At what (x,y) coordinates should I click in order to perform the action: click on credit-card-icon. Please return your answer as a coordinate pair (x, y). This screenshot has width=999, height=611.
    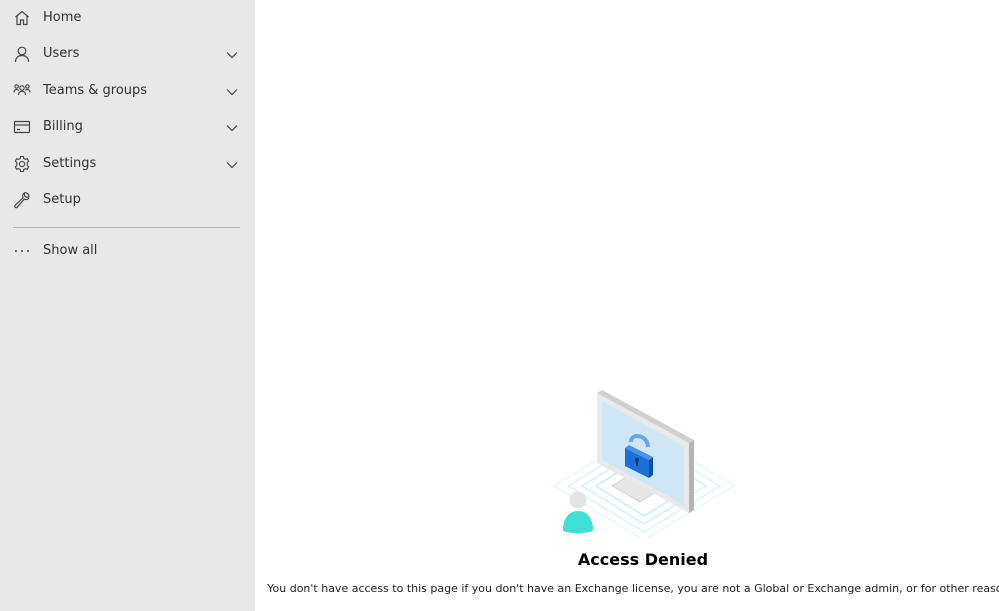
    Looking at the image, I should click on (22, 127).